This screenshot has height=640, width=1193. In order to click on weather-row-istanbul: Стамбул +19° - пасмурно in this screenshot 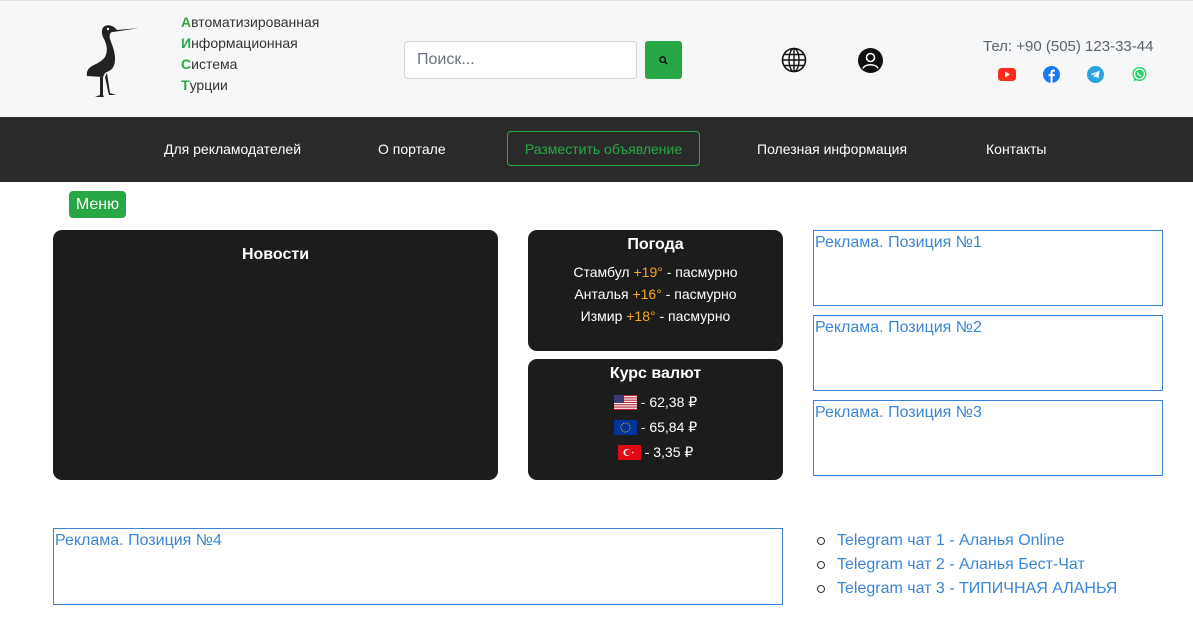, I will do `click(655, 272)`.